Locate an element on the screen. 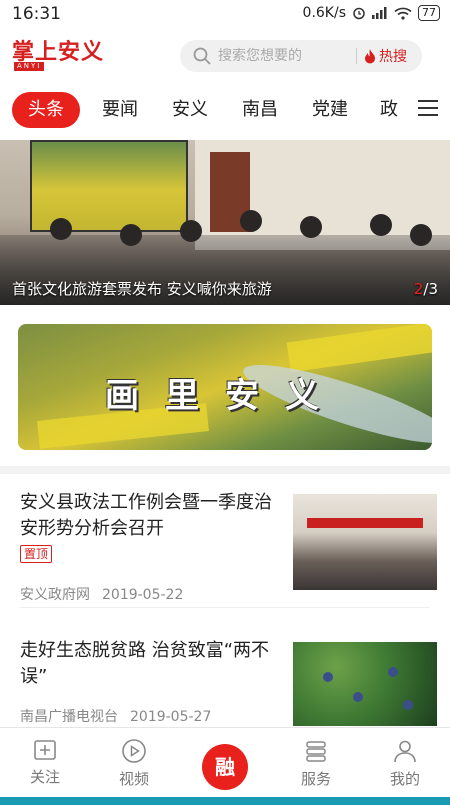 The height and width of the screenshot is (805, 450). nav-mine: 我的 is located at coordinates (405, 763).